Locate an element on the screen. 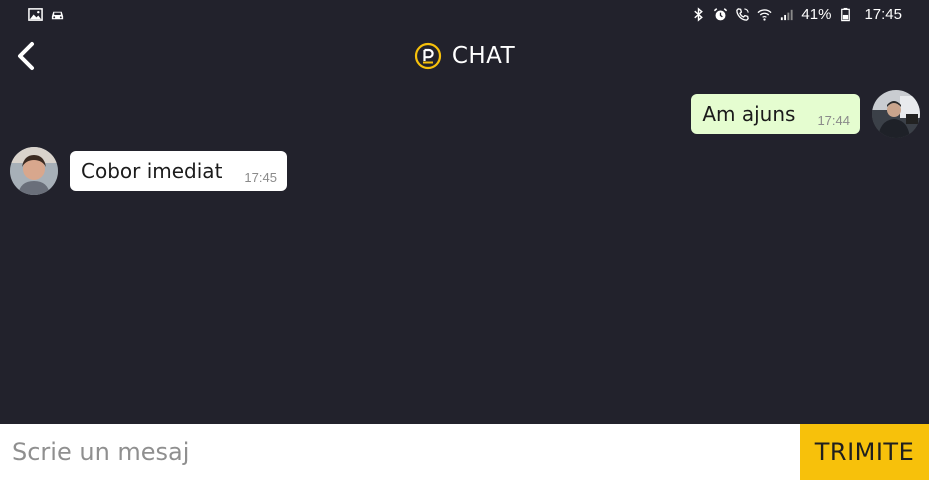  wifi-icon is located at coordinates (764, 14).